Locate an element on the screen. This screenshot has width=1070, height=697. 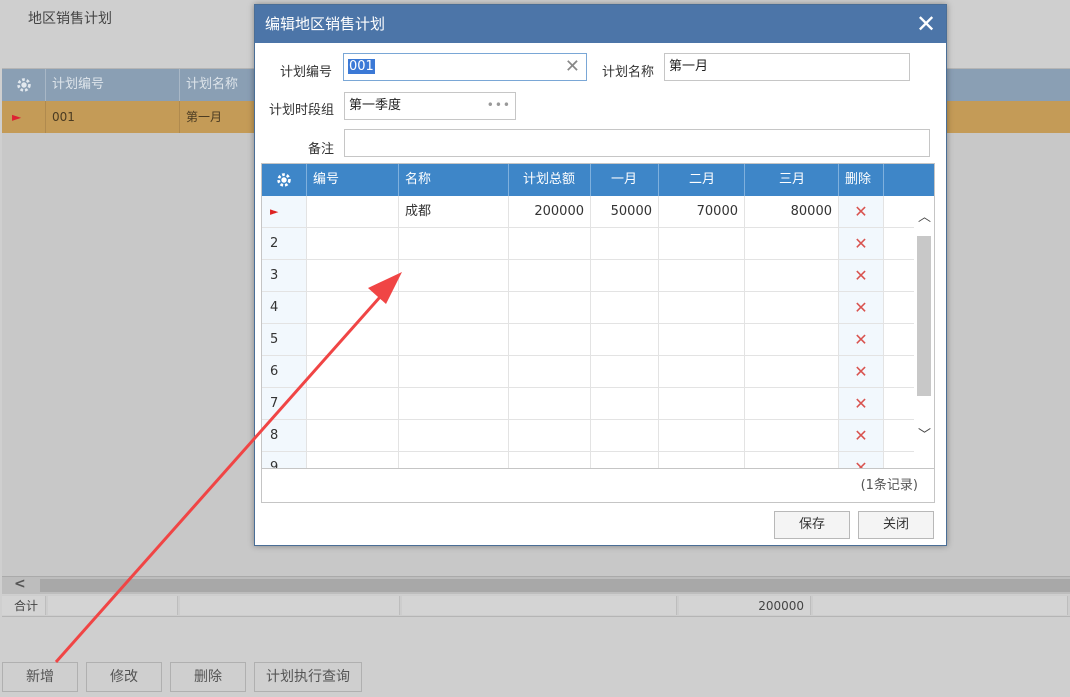
cell-jan: 50000 is located at coordinates (625, 211).